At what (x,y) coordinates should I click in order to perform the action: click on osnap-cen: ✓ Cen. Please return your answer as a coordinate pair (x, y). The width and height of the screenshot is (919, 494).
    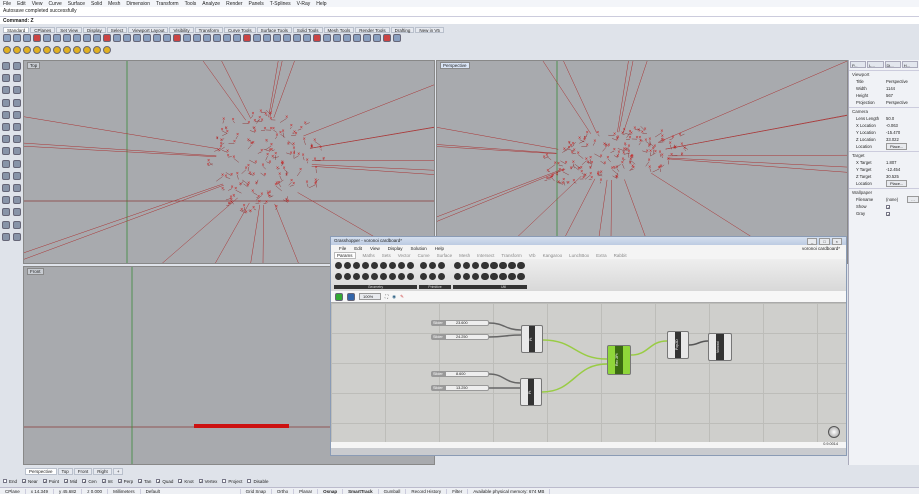
    Looking at the image, I should click on (89, 481).